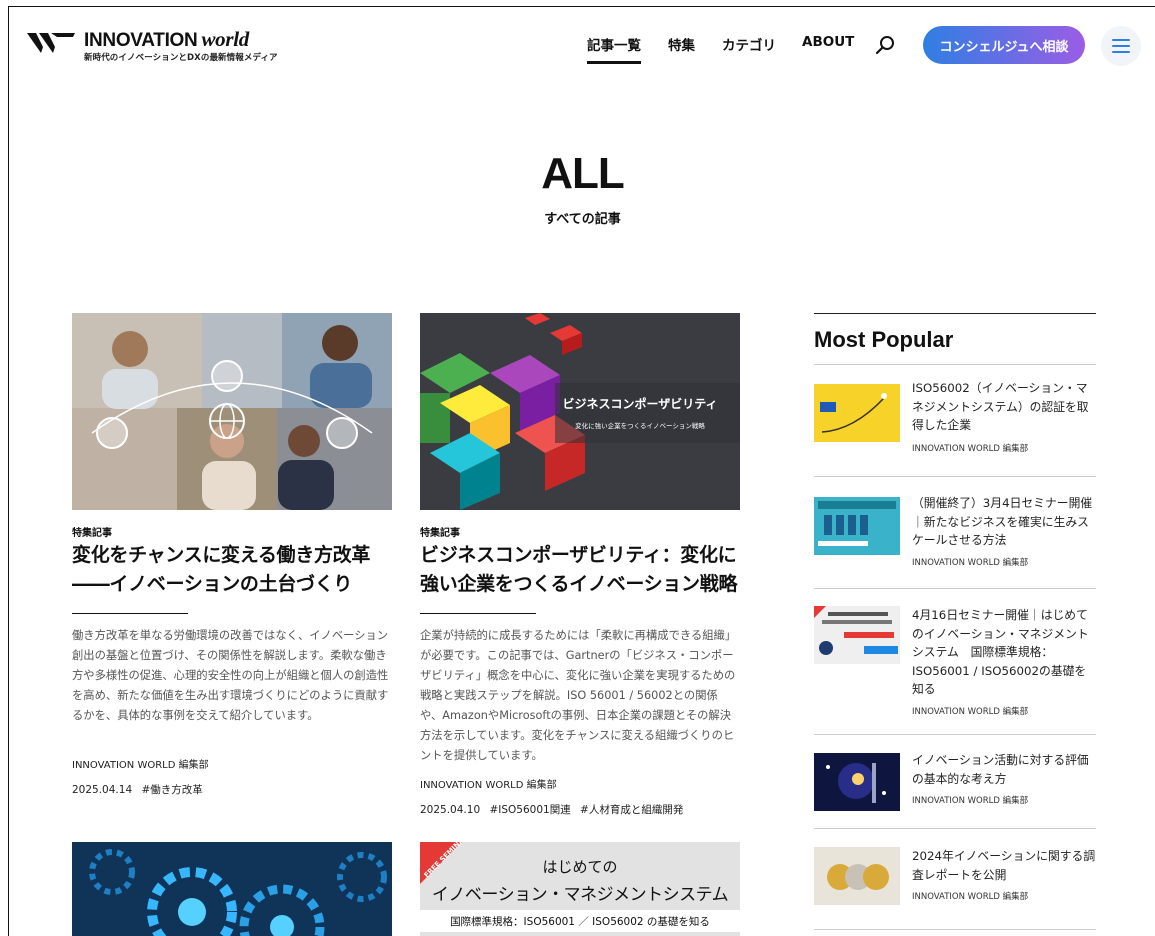 This screenshot has height=936, width=1155. I want to click on sidebar-top-rule, so click(955, 313).